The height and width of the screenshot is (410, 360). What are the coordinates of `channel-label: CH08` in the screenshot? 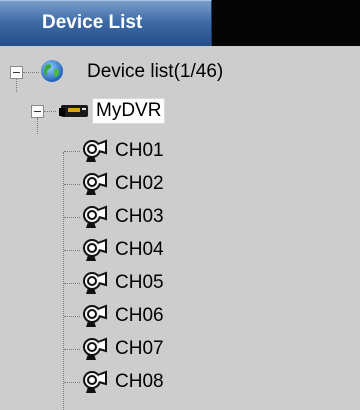 It's located at (139, 381).